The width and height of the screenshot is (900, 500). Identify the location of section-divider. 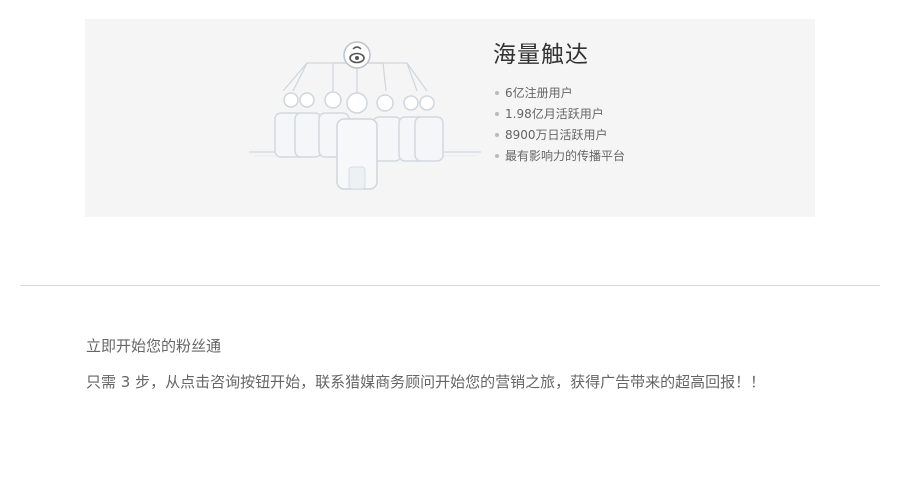
(450, 285).